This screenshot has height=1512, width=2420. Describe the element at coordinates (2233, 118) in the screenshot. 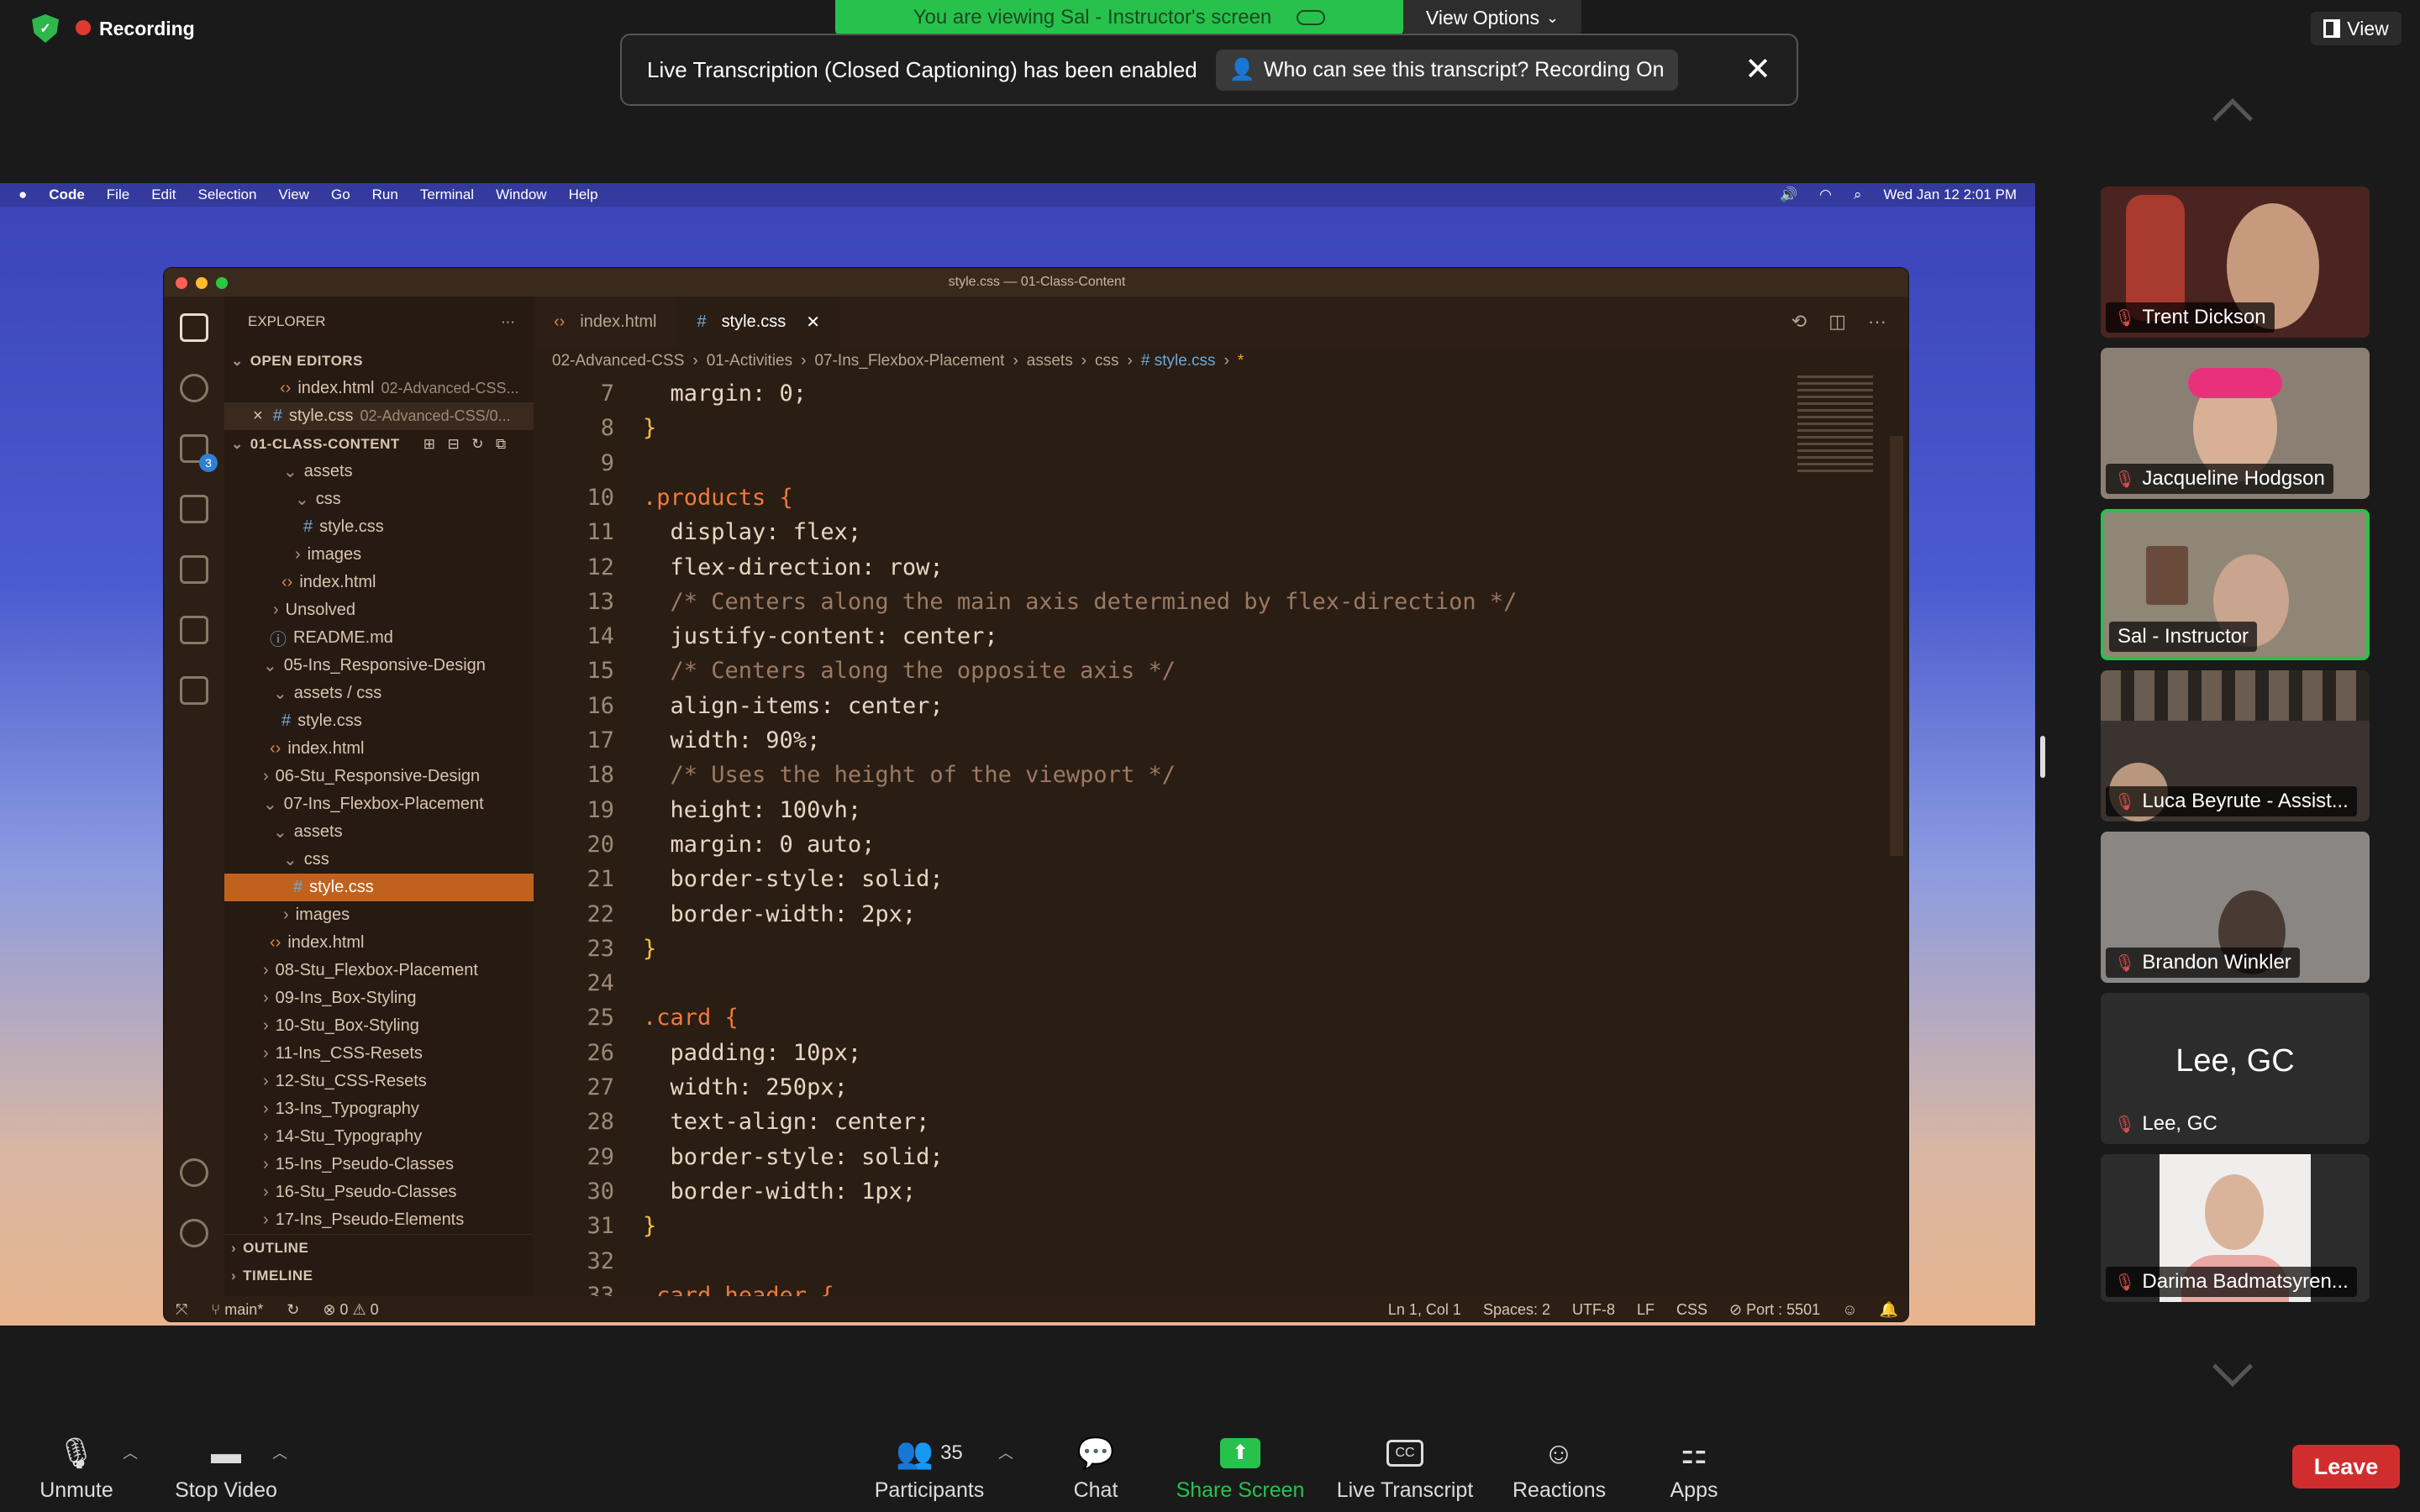

I see `scroll-up-chevron-icon` at that location.